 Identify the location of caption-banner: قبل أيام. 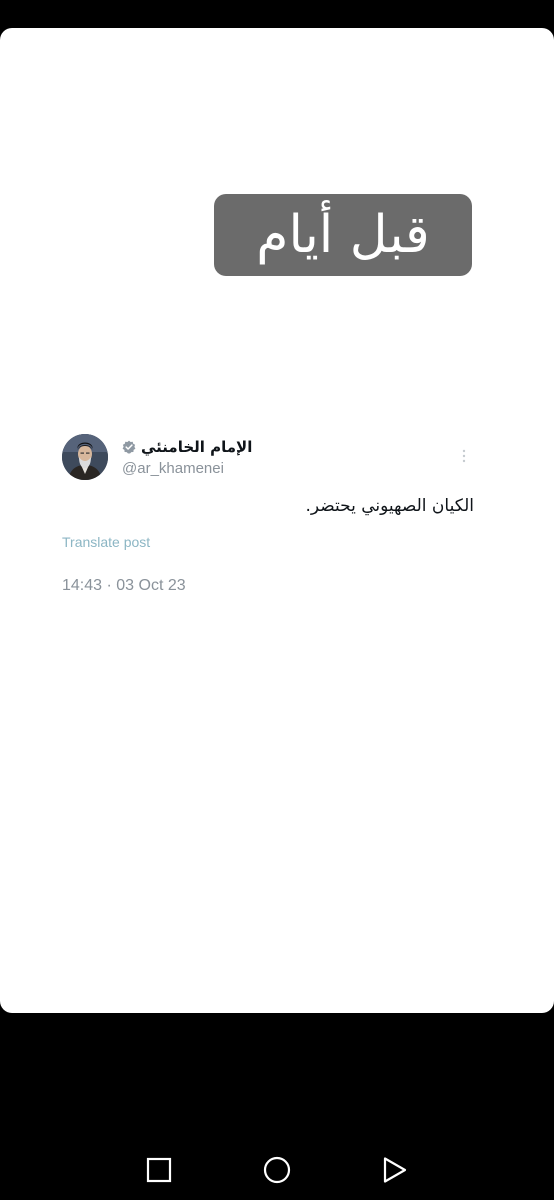
(343, 235).